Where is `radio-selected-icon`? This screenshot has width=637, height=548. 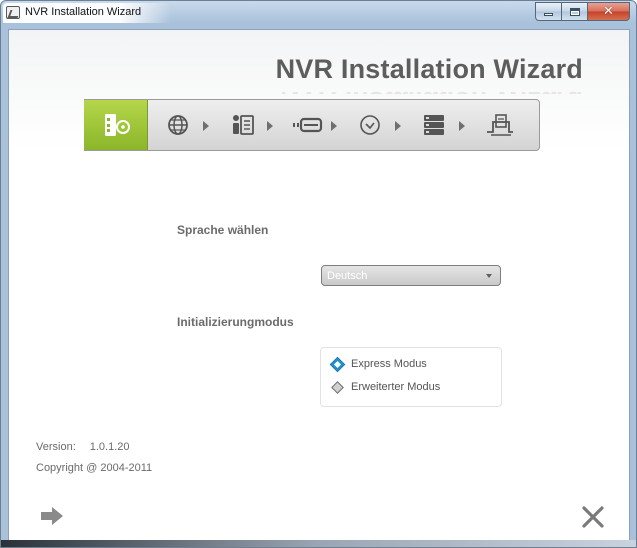
radio-selected-icon is located at coordinates (337, 364).